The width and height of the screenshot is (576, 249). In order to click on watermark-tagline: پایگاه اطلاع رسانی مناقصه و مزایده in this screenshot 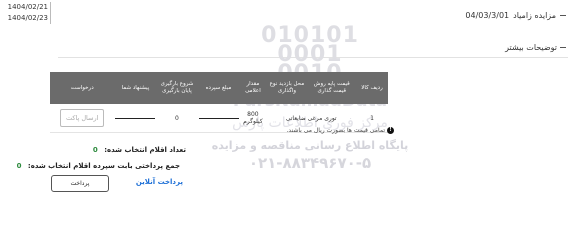, I will do `click(310, 145)`.